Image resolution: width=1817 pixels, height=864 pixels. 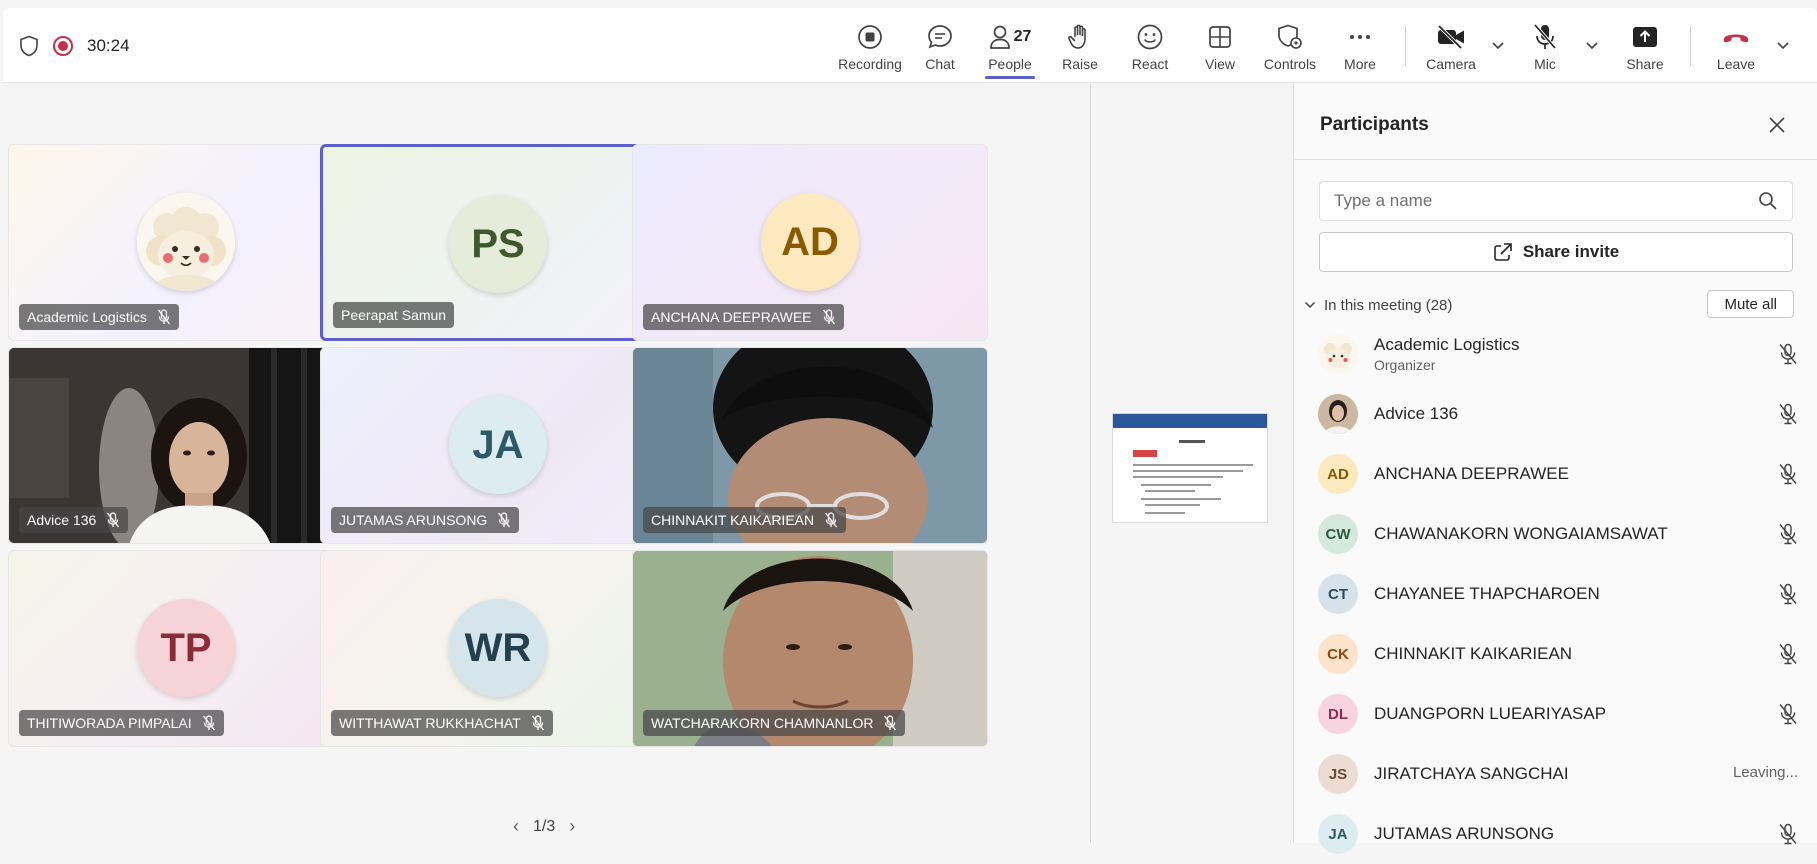 I want to click on share-invite-button: Share invite, so click(x=1556, y=252).